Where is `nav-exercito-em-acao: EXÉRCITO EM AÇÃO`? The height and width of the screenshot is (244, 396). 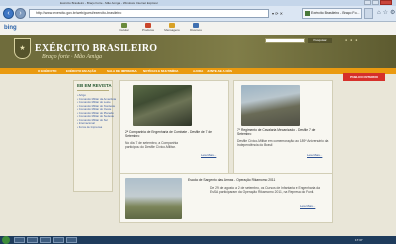
nav-exercito-em-acao: EXÉRCITO EM AÇÃO is located at coordinates (81, 71).